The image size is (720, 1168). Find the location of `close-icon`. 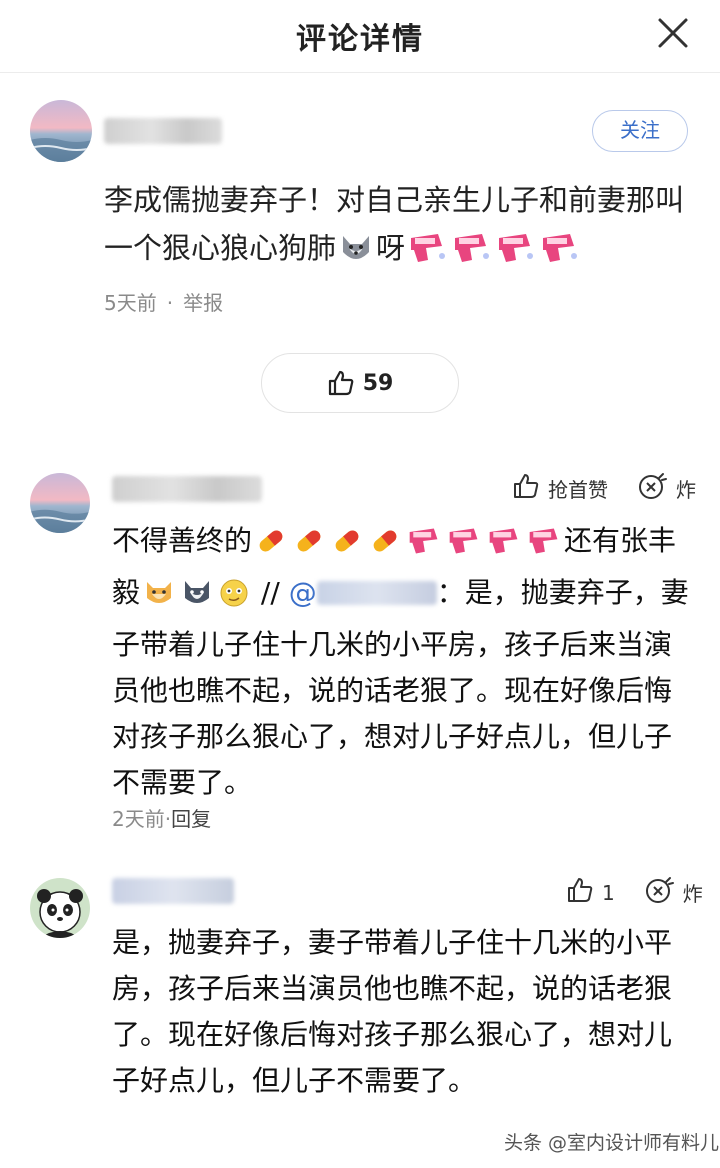

close-icon is located at coordinates (673, 33).